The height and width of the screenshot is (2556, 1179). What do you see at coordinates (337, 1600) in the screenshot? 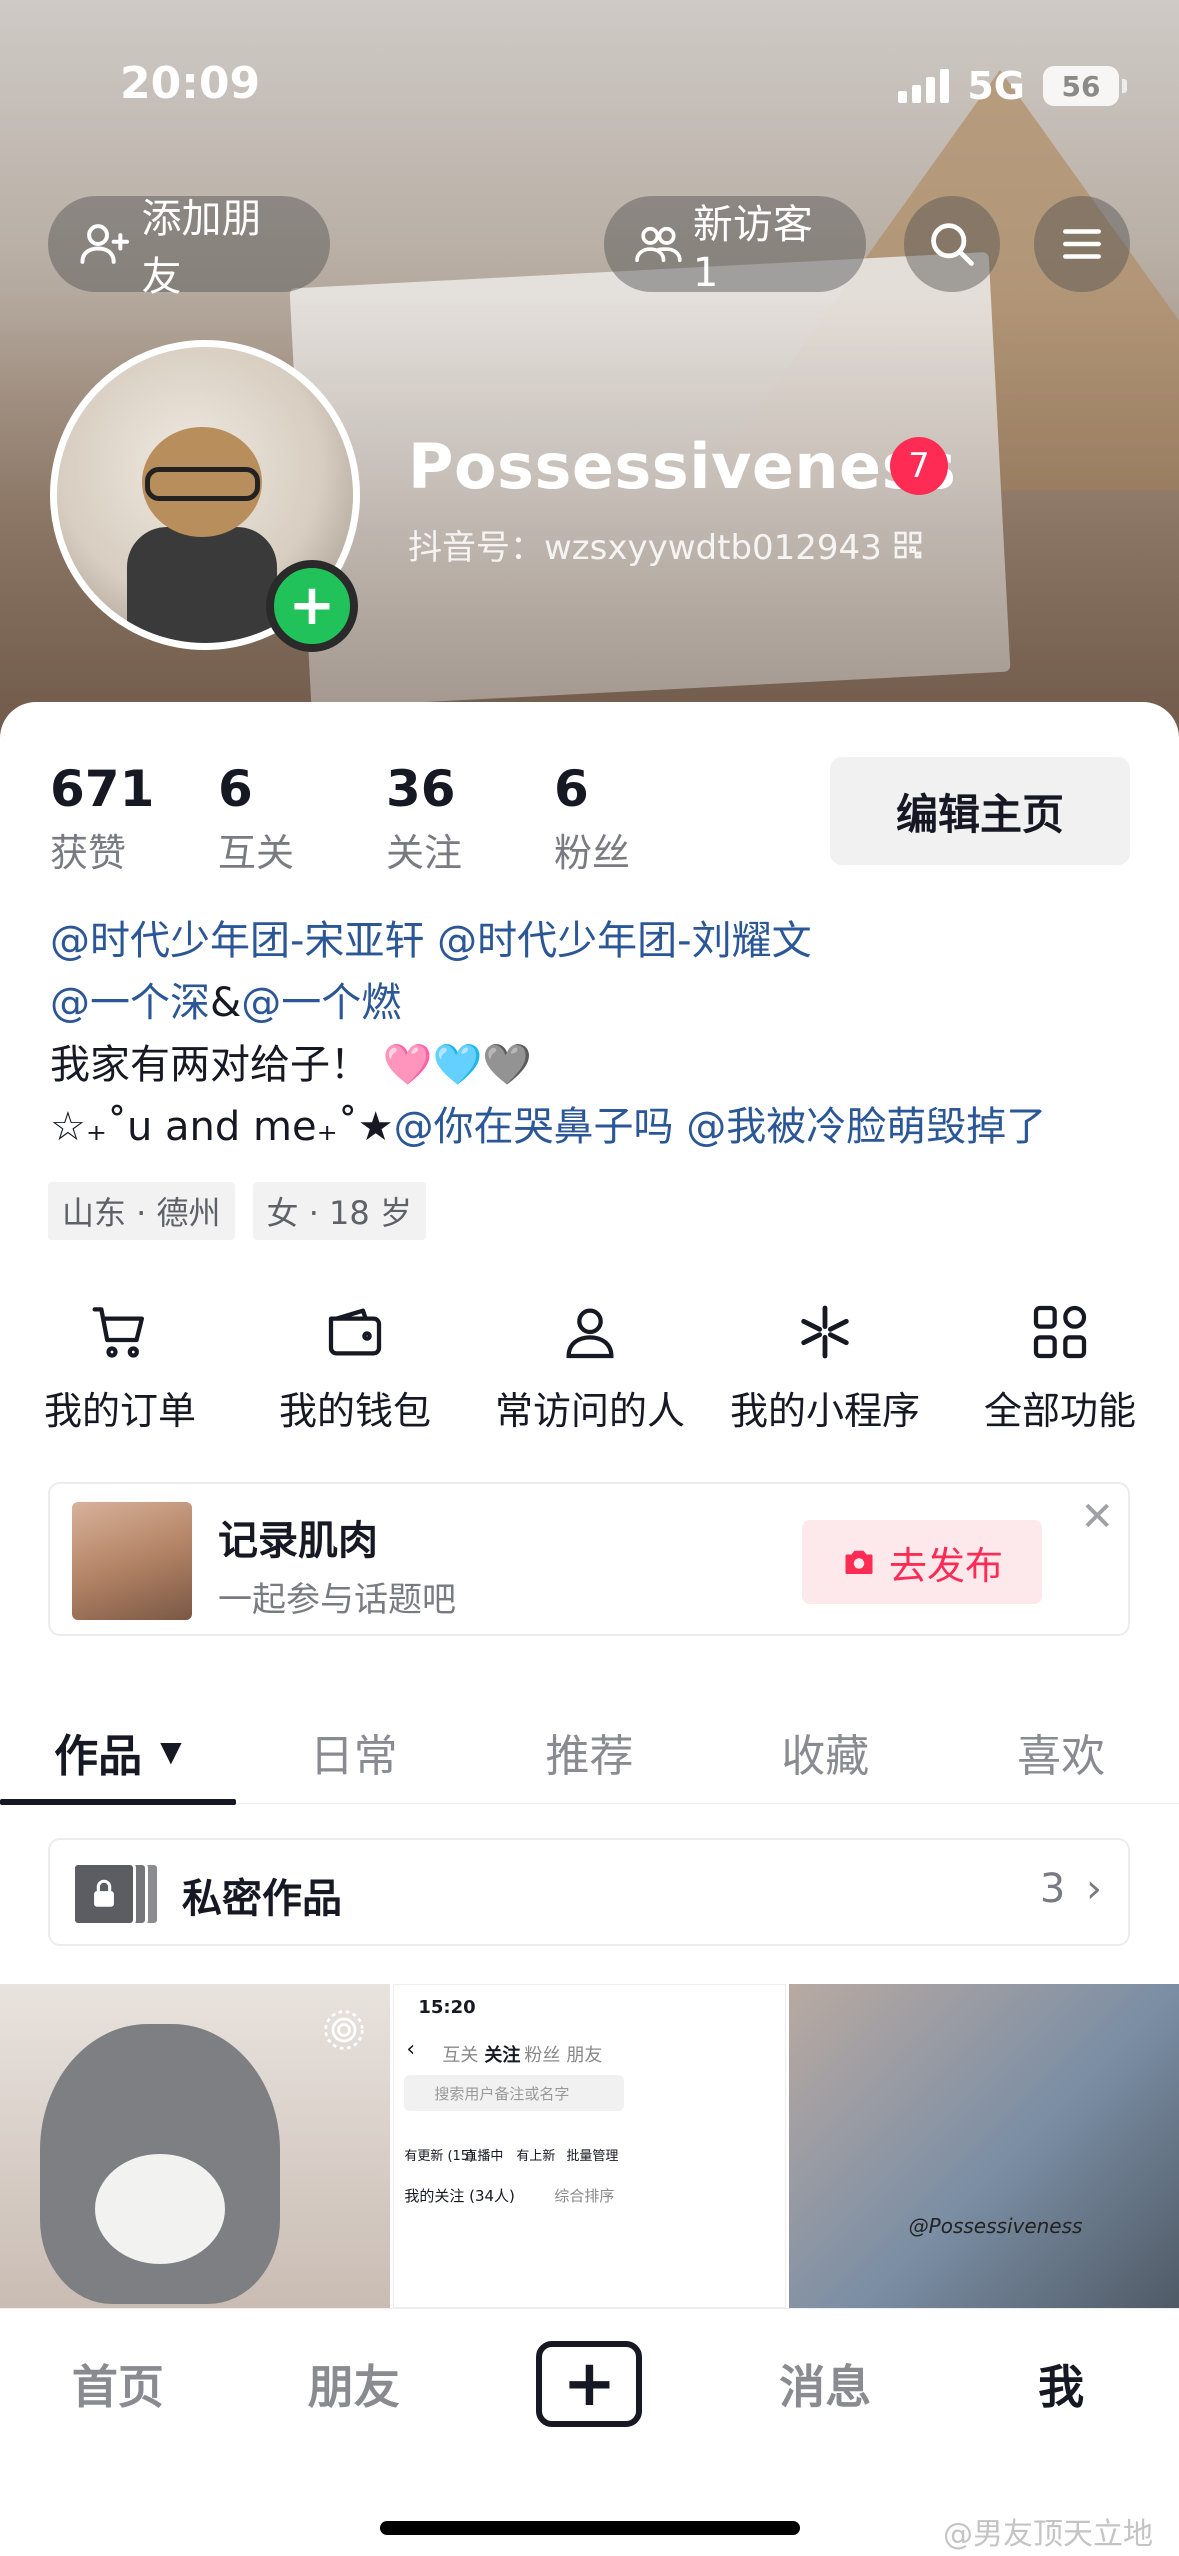
I see `promo-subtitle: 一起参与话题吧` at bounding box center [337, 1600].